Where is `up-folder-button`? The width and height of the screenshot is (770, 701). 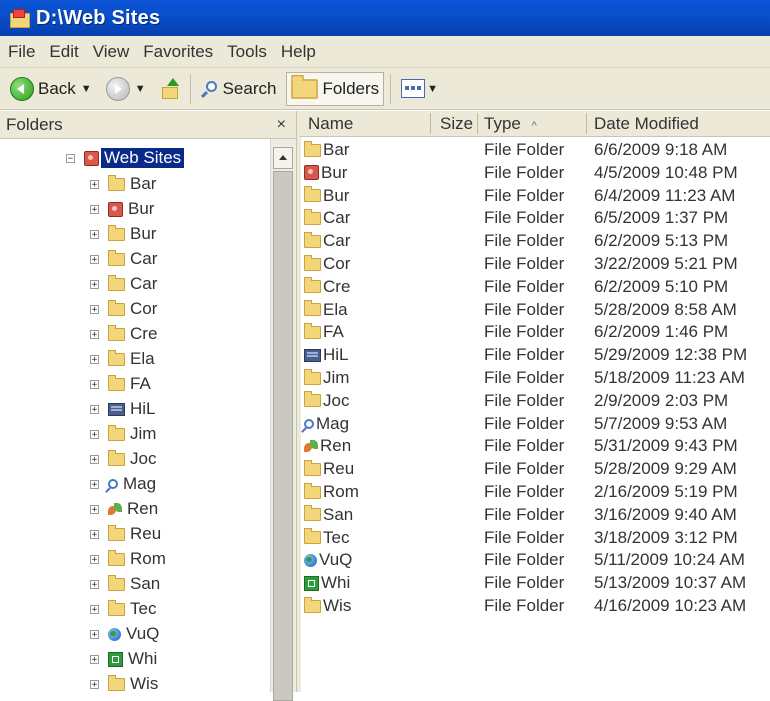 up-folder-button is located at coordinates (170, 89).